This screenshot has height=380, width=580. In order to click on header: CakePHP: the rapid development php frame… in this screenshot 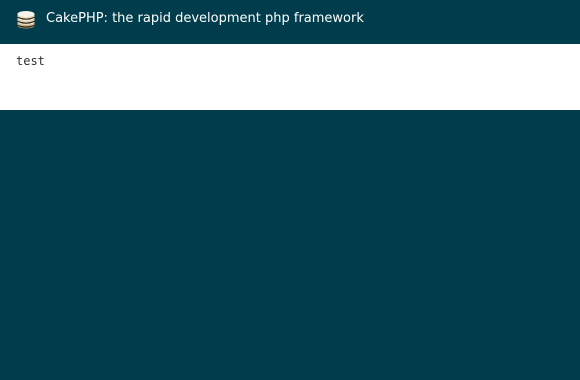, I will do `click(290, 22)`.